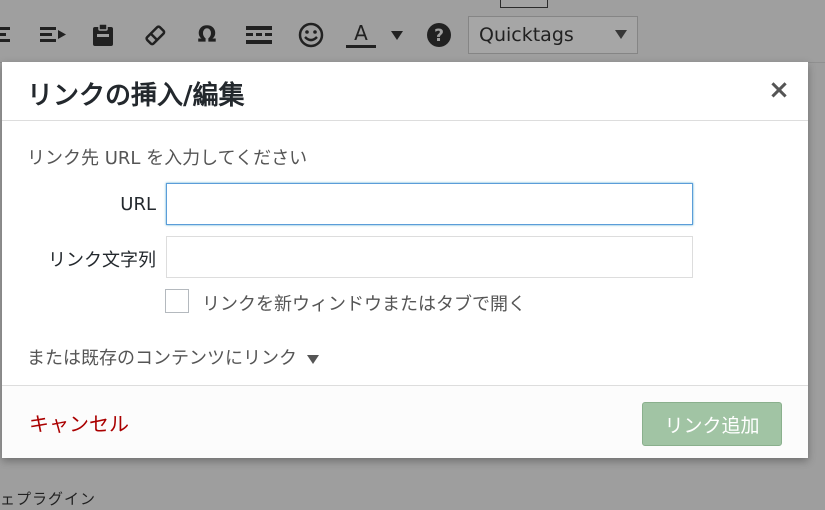 Image resolution: width=825 pixels, height=510 pixels. Describe the element at coordinates (136, 96) in the screenshot. I see `dialog-title: リンクの挿入/編集` at that location.